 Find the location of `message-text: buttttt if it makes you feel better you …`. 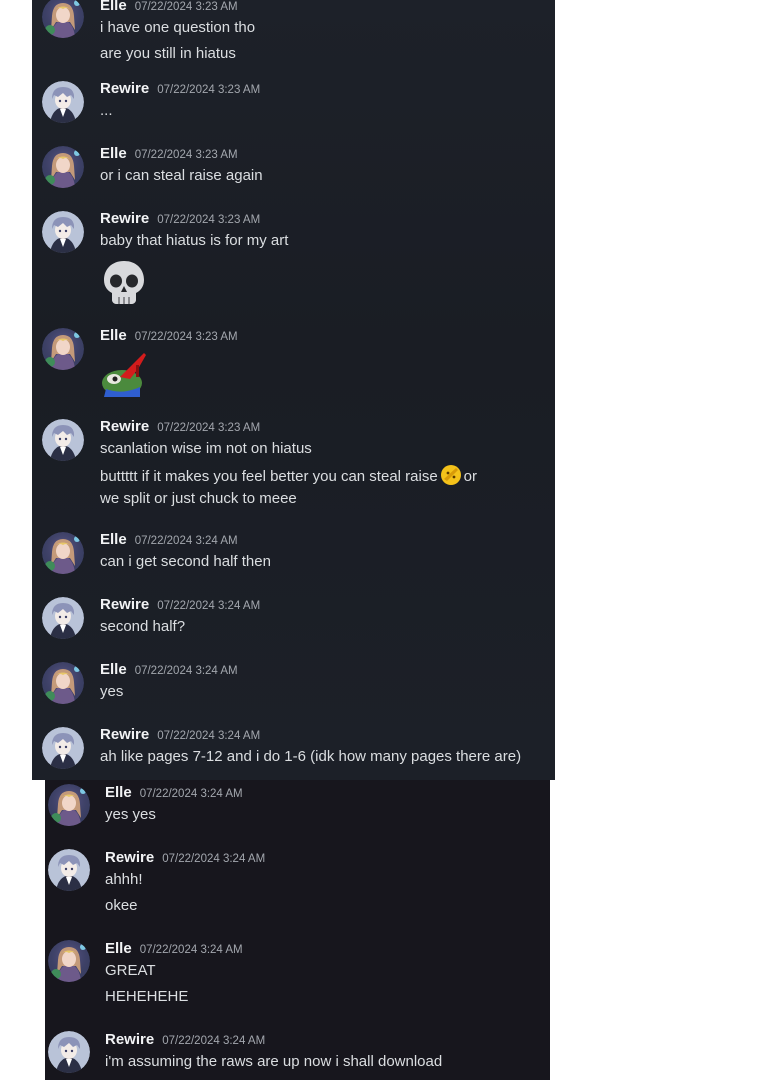

message-text: buttttt if it makes you feel better you … is located at coordinates (323, 476).